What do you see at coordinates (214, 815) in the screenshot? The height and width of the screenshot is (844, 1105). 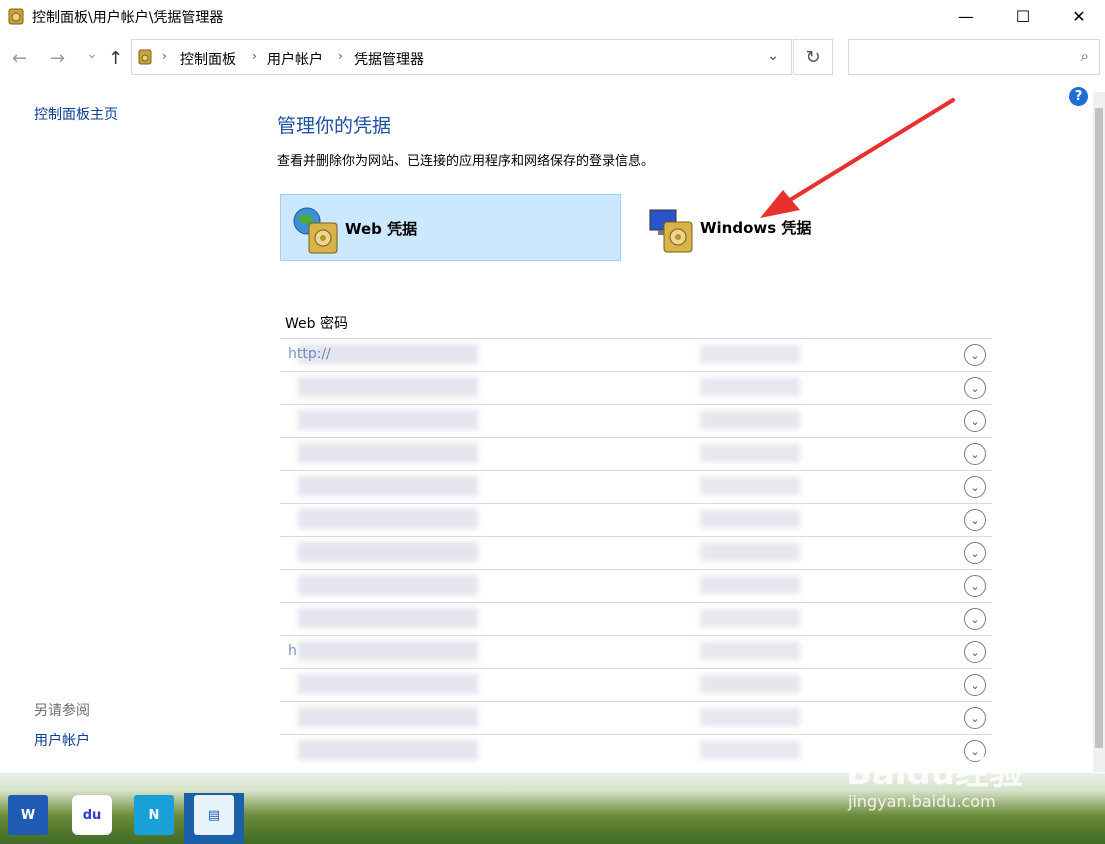 I see `control-panel-app-icon: ▤` at bounding box center [214, 815].